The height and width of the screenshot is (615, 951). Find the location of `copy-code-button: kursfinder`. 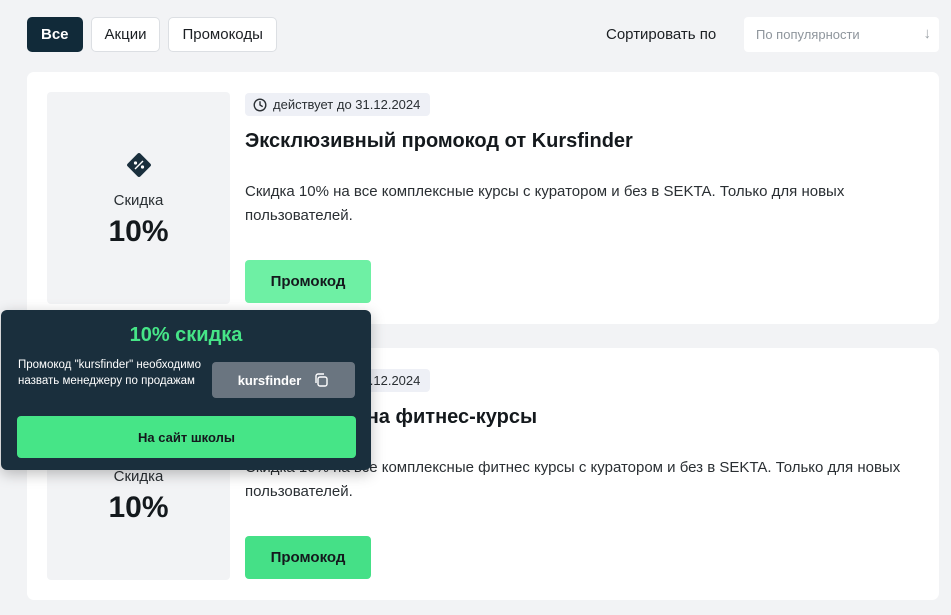

copy-code-button: kursfinder is located at coordinates (283, 380).